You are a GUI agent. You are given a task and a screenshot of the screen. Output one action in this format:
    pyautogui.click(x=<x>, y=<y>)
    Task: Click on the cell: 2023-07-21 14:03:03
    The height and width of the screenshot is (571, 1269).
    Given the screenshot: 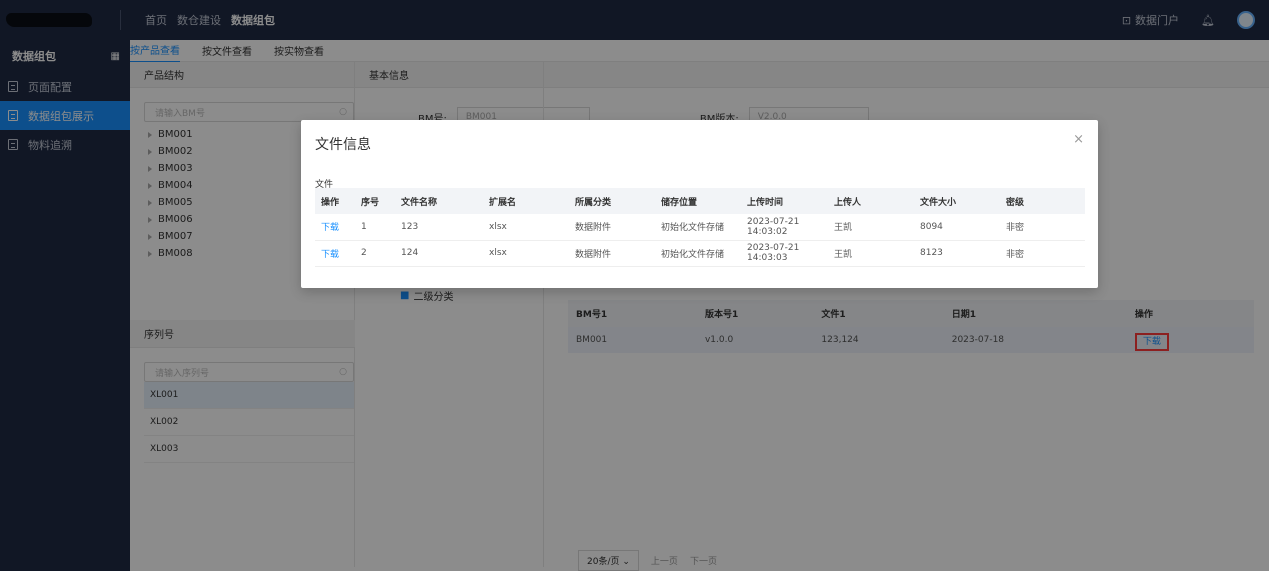 What is the action you would take?
    pyautogui.click(x=784, y=253)
    